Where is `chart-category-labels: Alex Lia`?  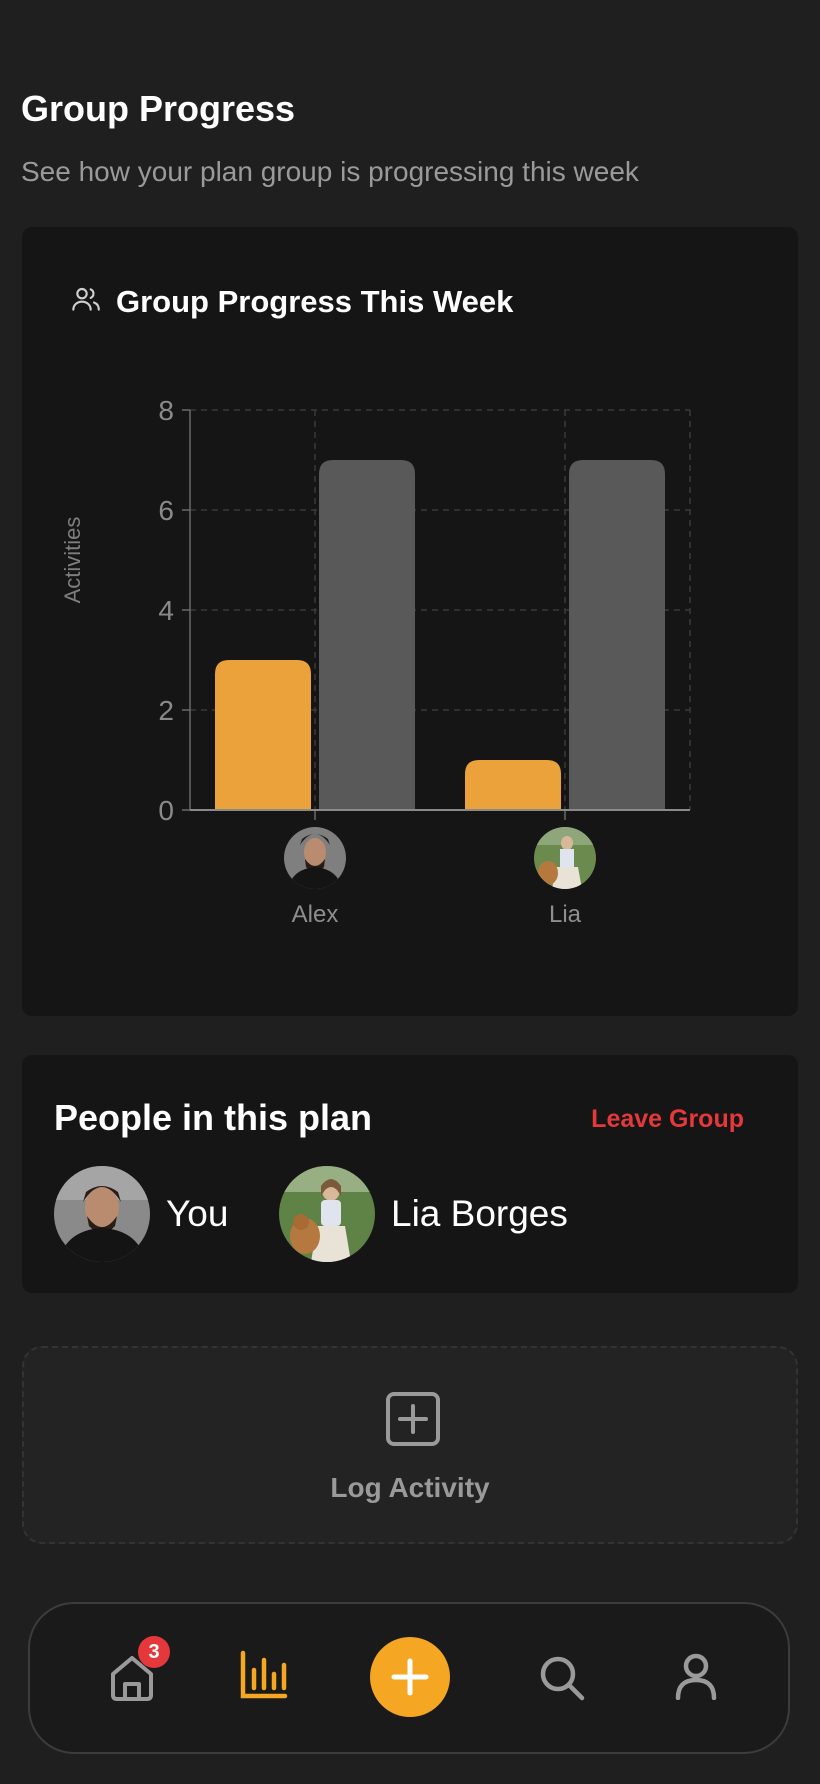 chart-category-labels: Alex Lia is located at coordinates (437, 914).